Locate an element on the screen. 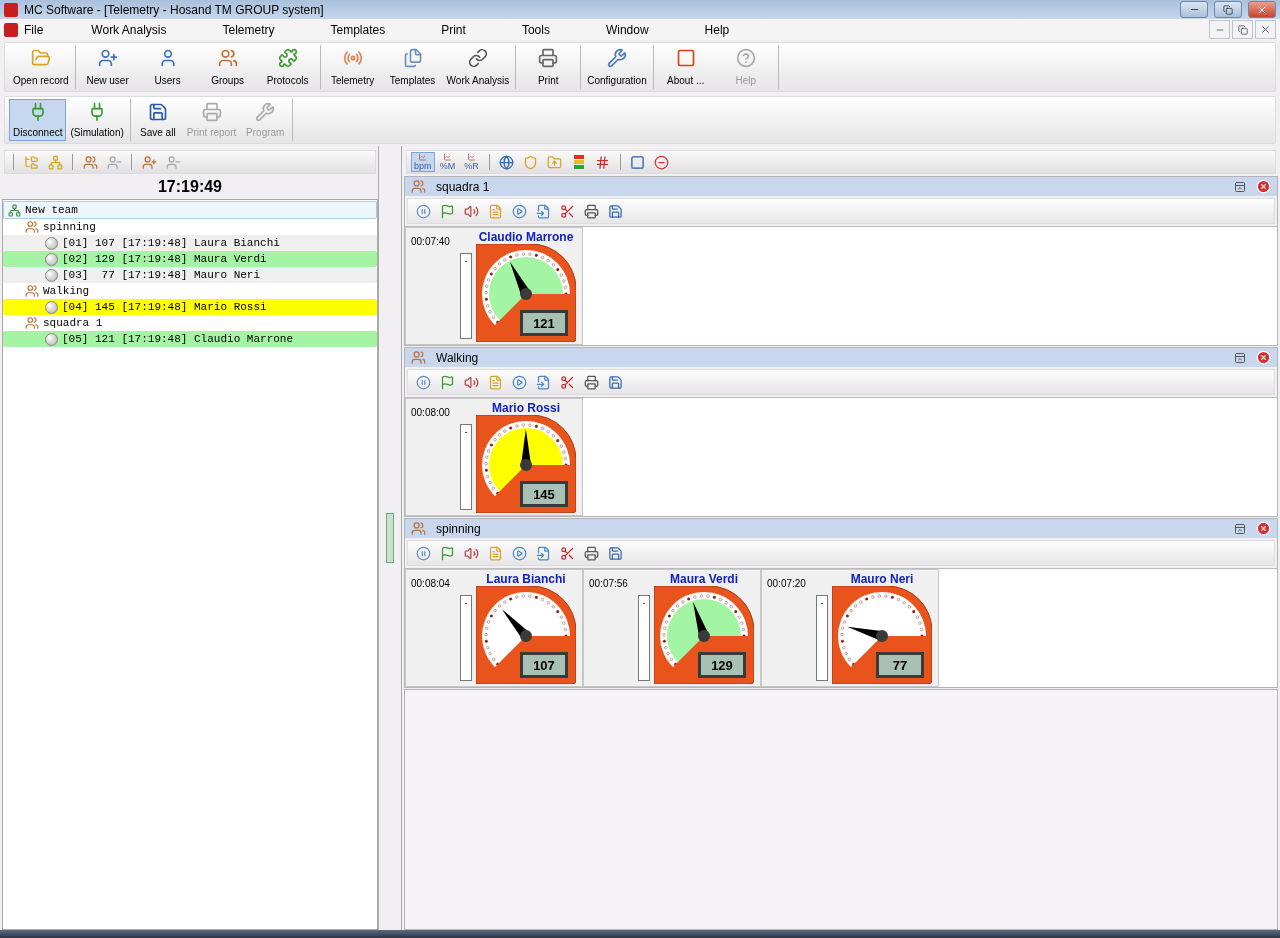 The height and width of the screenshot is (938, 1280). toolbar-button: Work Analysis is located at coordinates (478, 67).